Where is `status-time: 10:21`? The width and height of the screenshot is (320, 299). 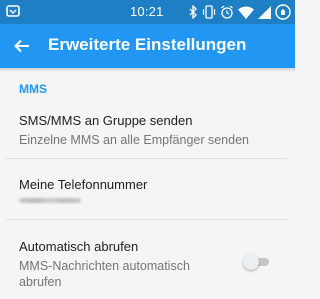 status-time: 10:21 is located at coordinates (147, 11).